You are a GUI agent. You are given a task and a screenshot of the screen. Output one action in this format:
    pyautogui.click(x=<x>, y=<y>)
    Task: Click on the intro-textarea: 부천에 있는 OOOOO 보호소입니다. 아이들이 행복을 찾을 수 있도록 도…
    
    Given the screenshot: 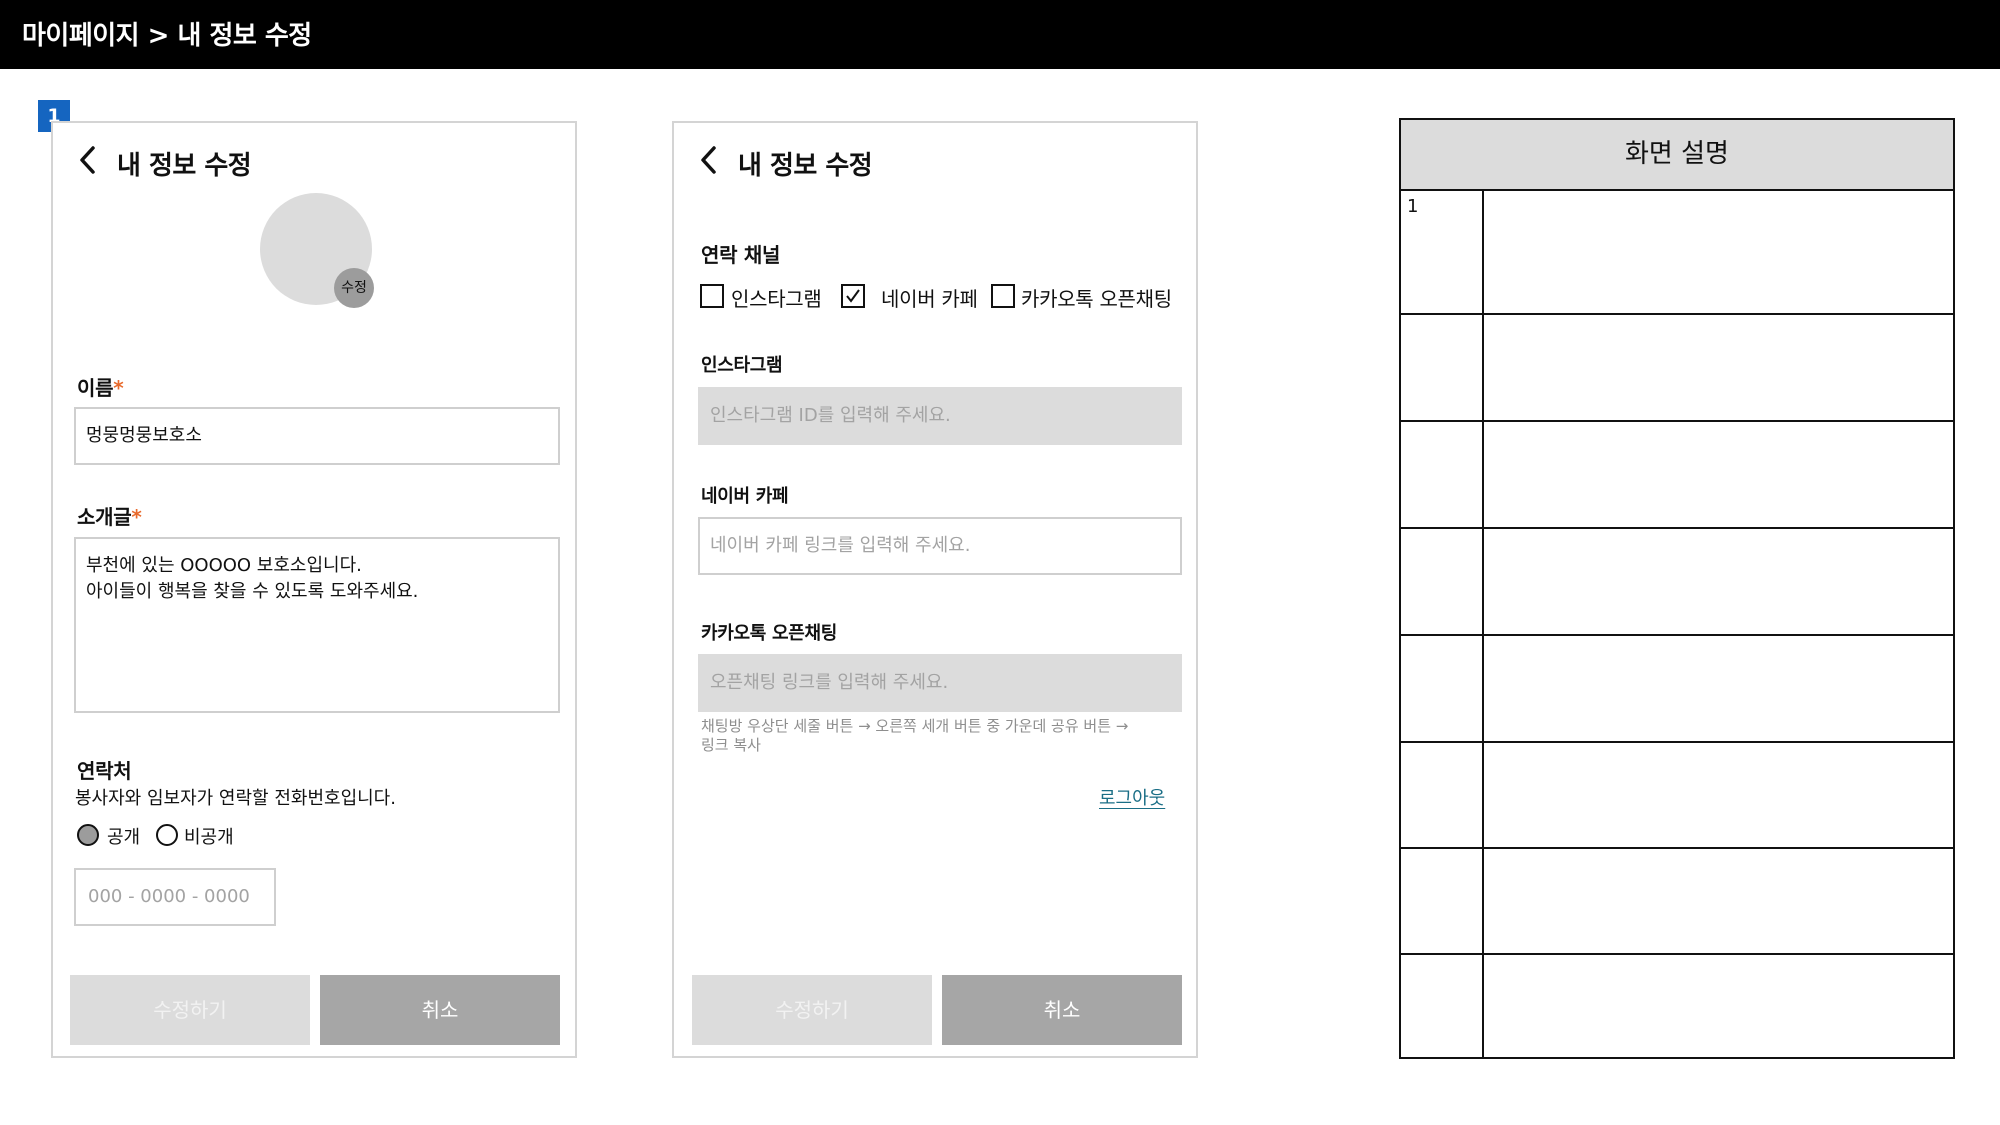 What is the action you would take?
    pyautogui.click(x=317, y=625)
    